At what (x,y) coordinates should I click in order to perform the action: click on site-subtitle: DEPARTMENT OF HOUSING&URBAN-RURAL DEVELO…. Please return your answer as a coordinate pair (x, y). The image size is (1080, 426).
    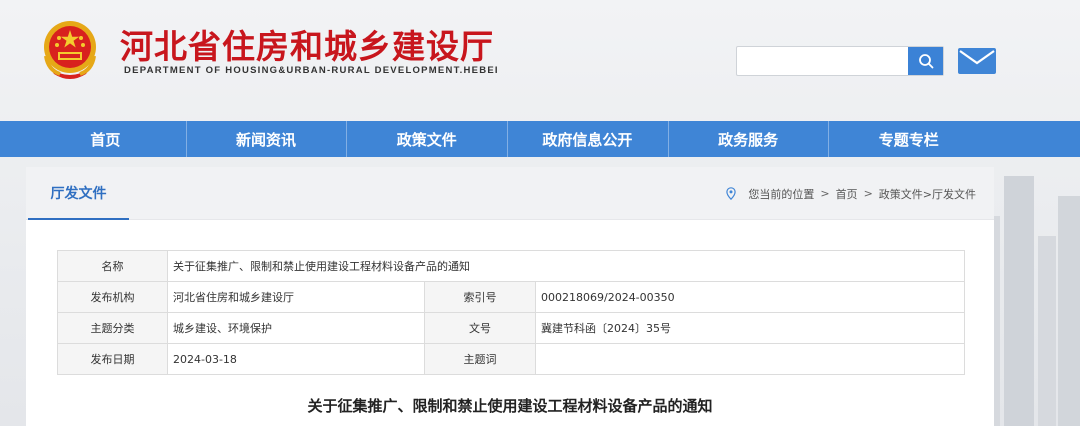
    Looking at the image, I should click on (311, 70).